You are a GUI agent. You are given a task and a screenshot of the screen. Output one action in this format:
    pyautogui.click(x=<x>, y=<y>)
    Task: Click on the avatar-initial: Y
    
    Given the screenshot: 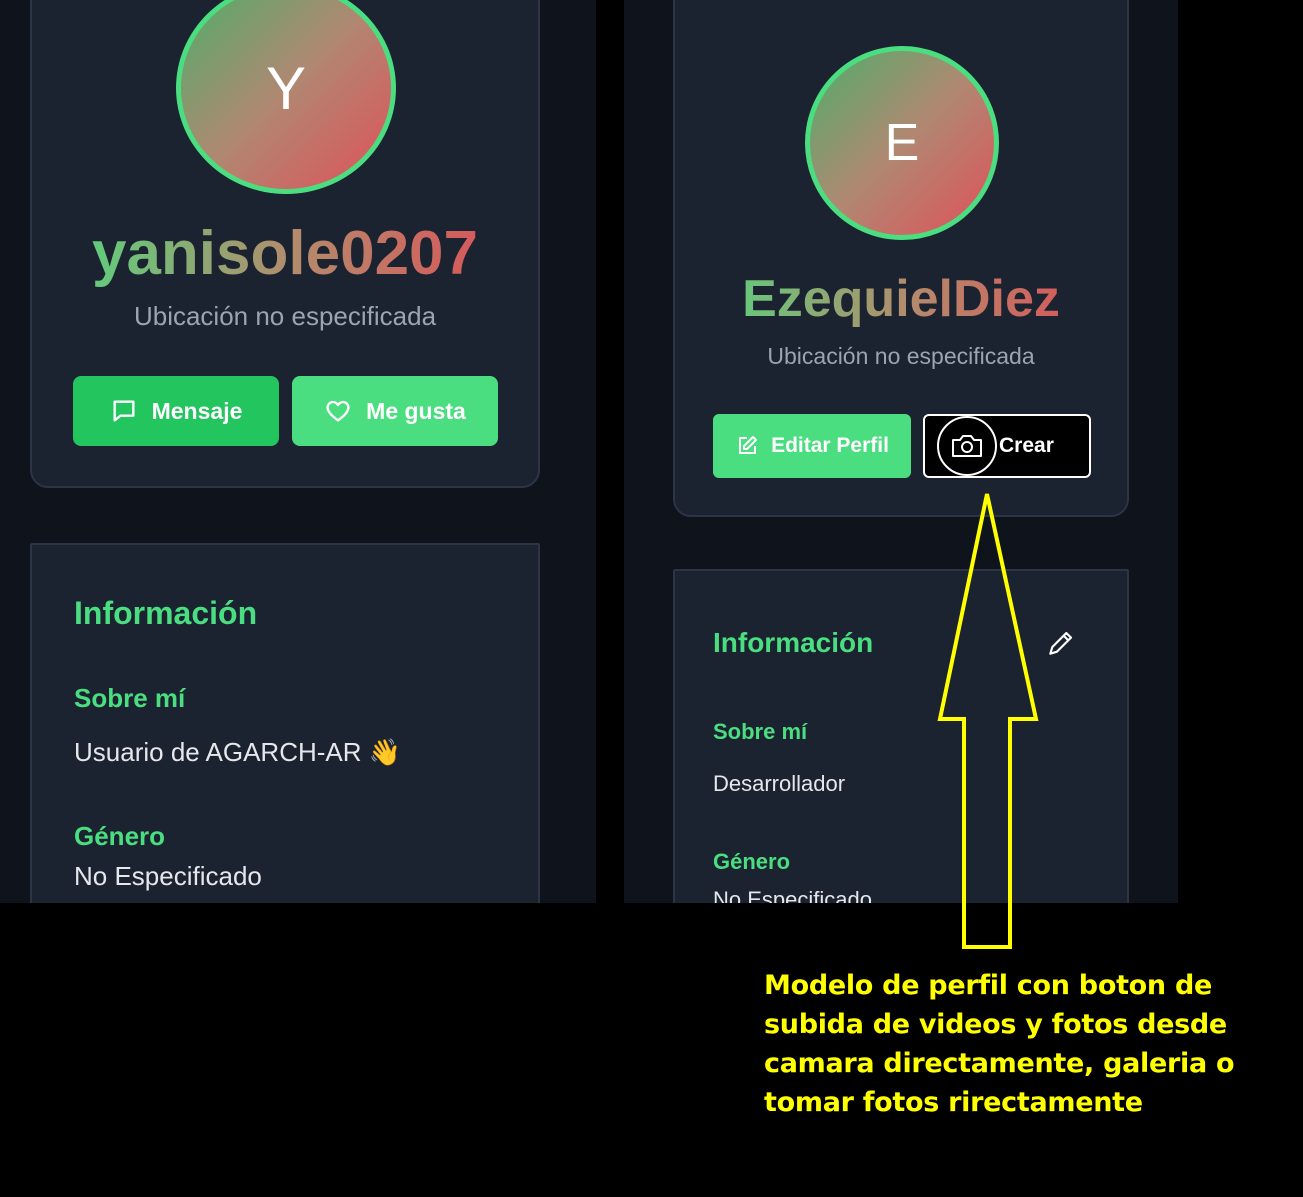 What is the action you would take?
    pyautogui.click(x=286, y=88)
    